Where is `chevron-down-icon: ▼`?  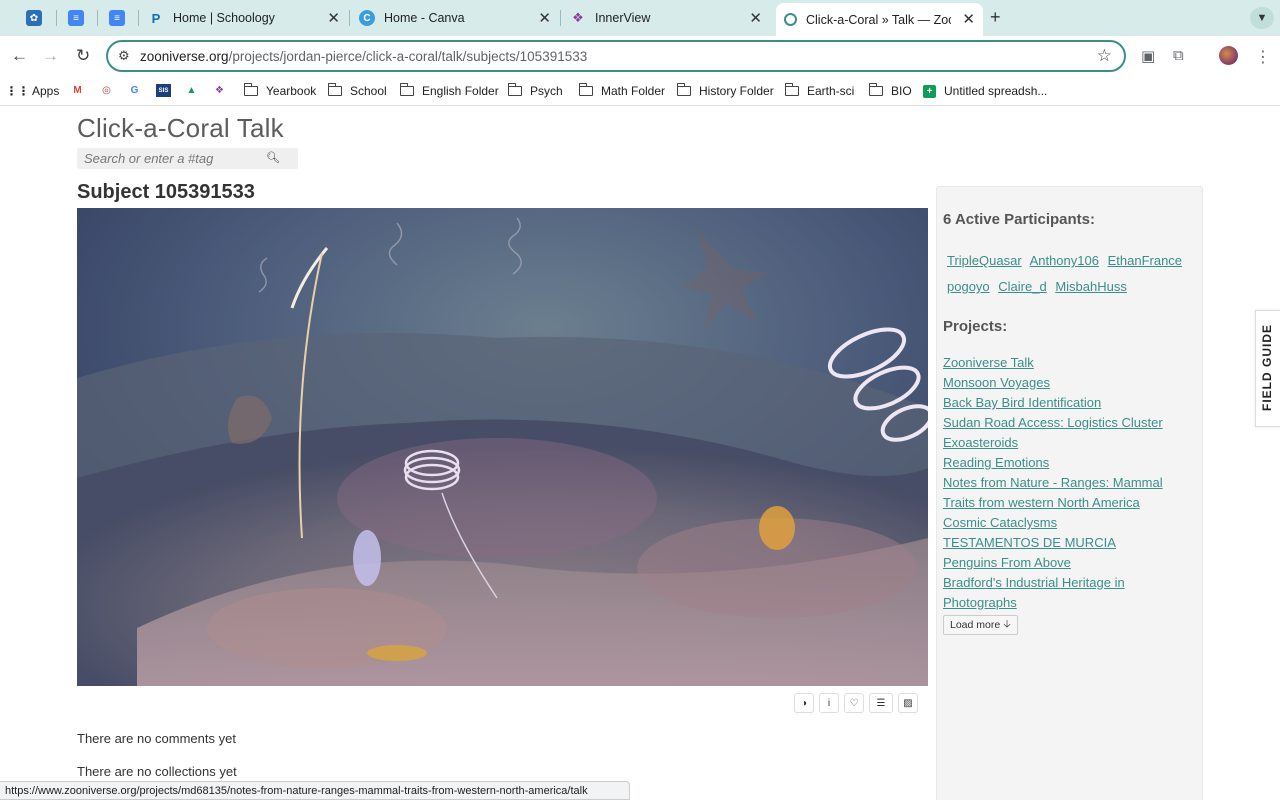 chevron-down-icon: ▼ is located at coordinates (1262, 18).